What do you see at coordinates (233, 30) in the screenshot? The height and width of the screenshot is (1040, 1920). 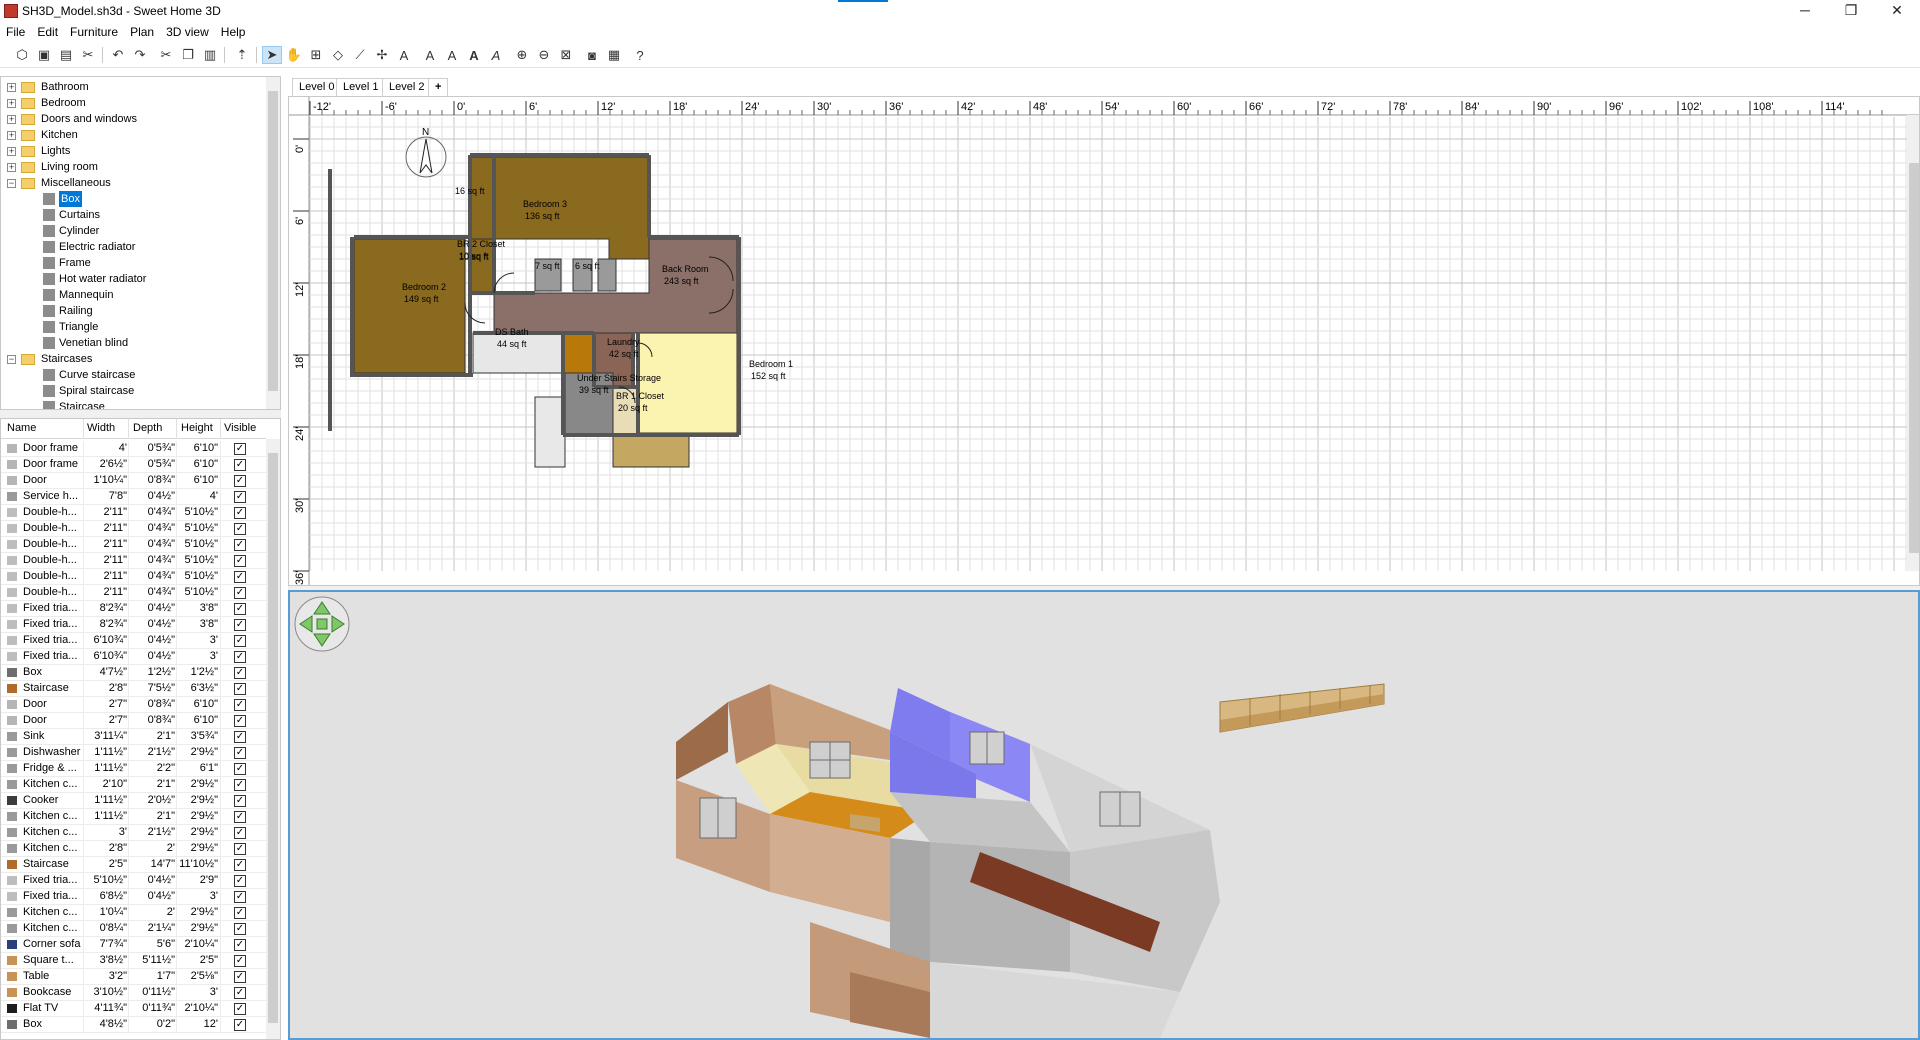 I see `menu-help: Help` at bounding box center [233, 30].